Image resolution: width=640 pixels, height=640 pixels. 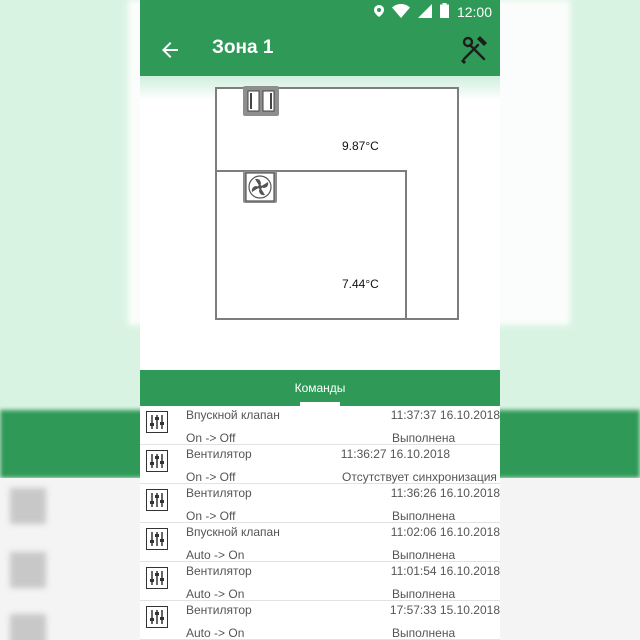 I want to click on command-time: 11:36:27 16.10.2018, so click(x=395, y=454).